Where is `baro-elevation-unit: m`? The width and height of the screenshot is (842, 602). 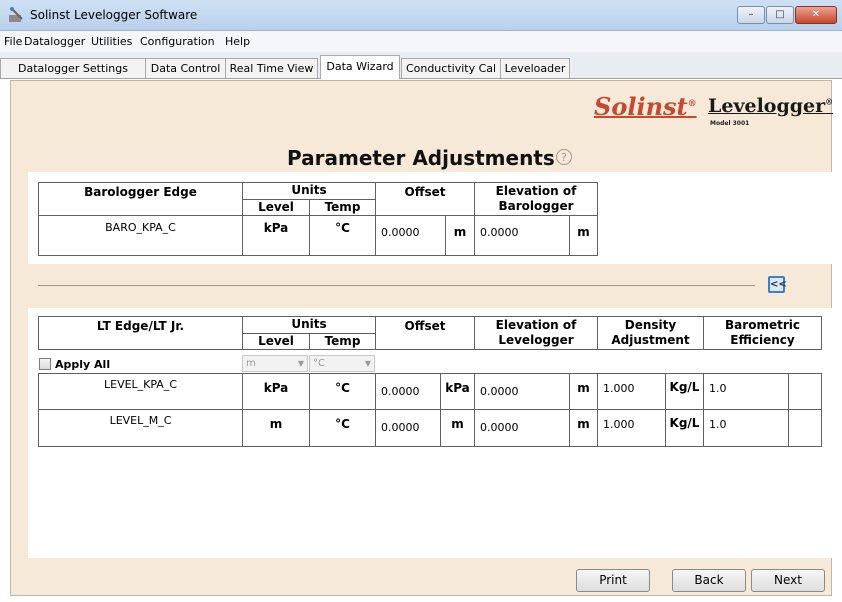 baro-elevation-unit: m is located at coordinates (583, 235).